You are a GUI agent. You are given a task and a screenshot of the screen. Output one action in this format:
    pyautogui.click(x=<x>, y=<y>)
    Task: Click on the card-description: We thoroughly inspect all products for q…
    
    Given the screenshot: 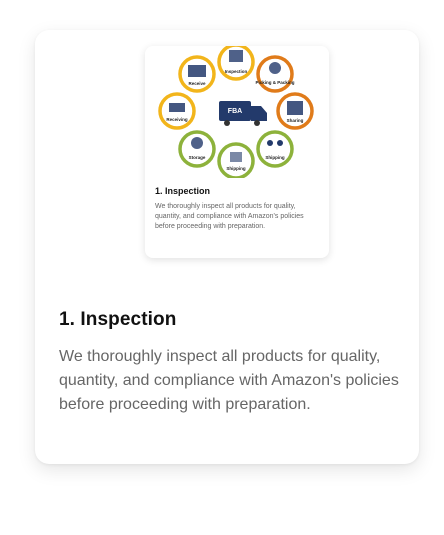 What is the action you would take?
    pyautogui.click(x=229, y=380)
    